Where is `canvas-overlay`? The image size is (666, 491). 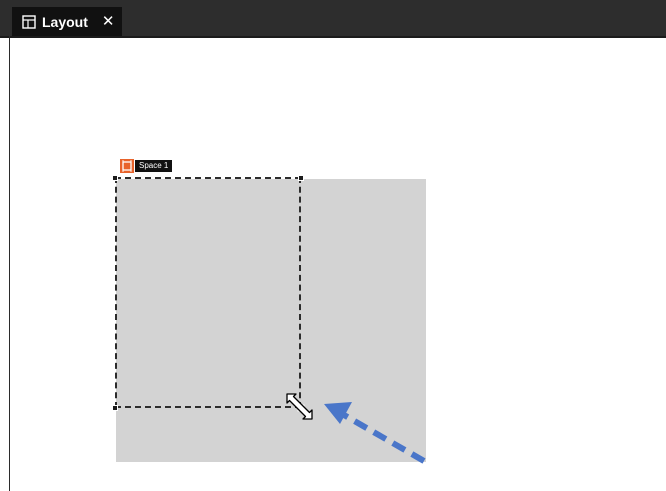
canvas-overlay is located at coordinates (356, 428).